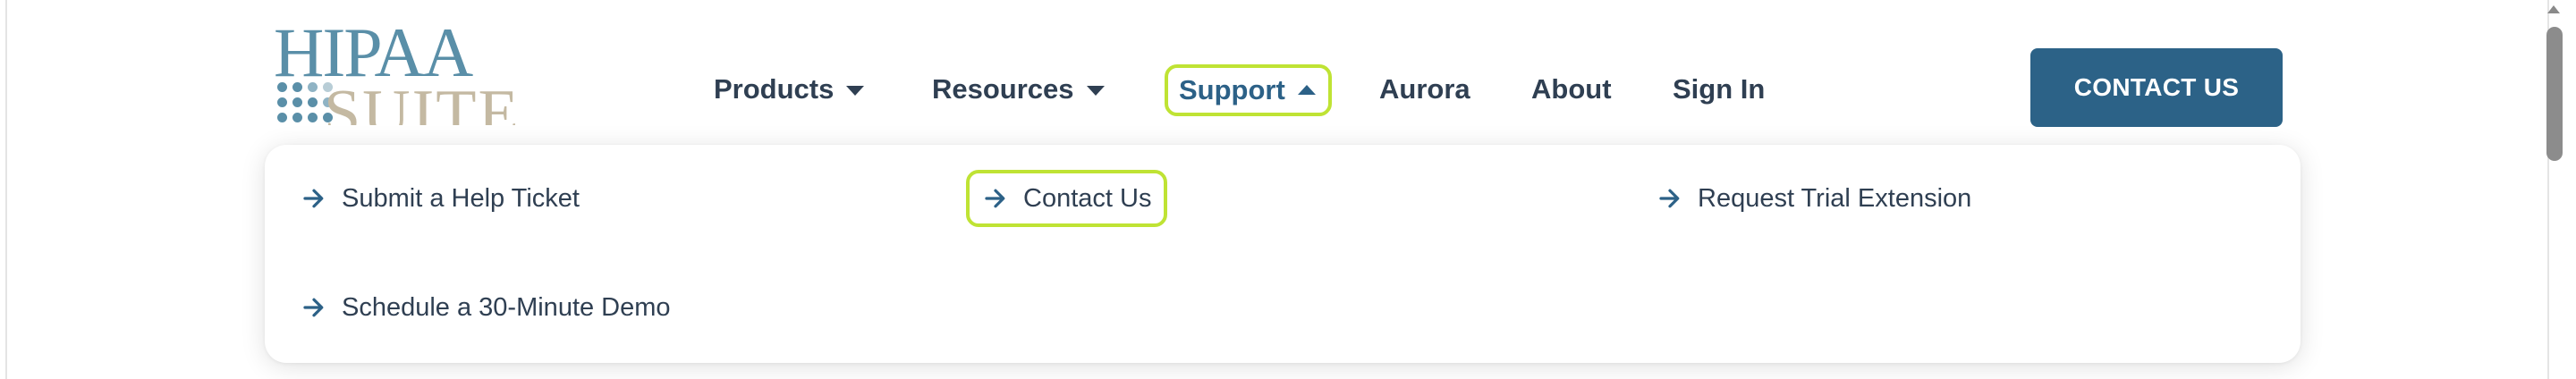  I want to click on nav-resources-label: Resources, so click(1003, 89).